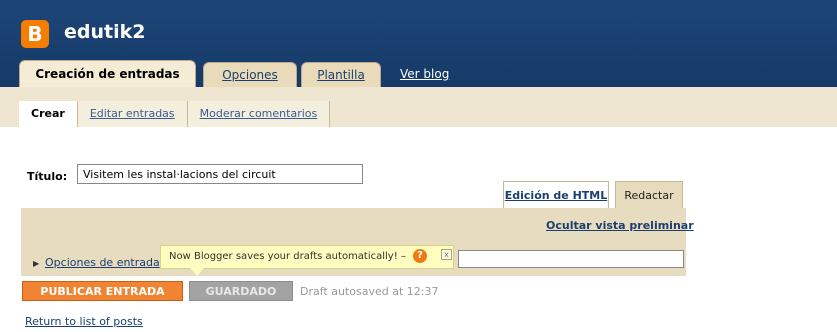 The height and width of the screenshot is (332, 837). Describe the element at coordinates (107, 74) in the screenshot. I see `tab-posting: Creación de entradas` at that location.